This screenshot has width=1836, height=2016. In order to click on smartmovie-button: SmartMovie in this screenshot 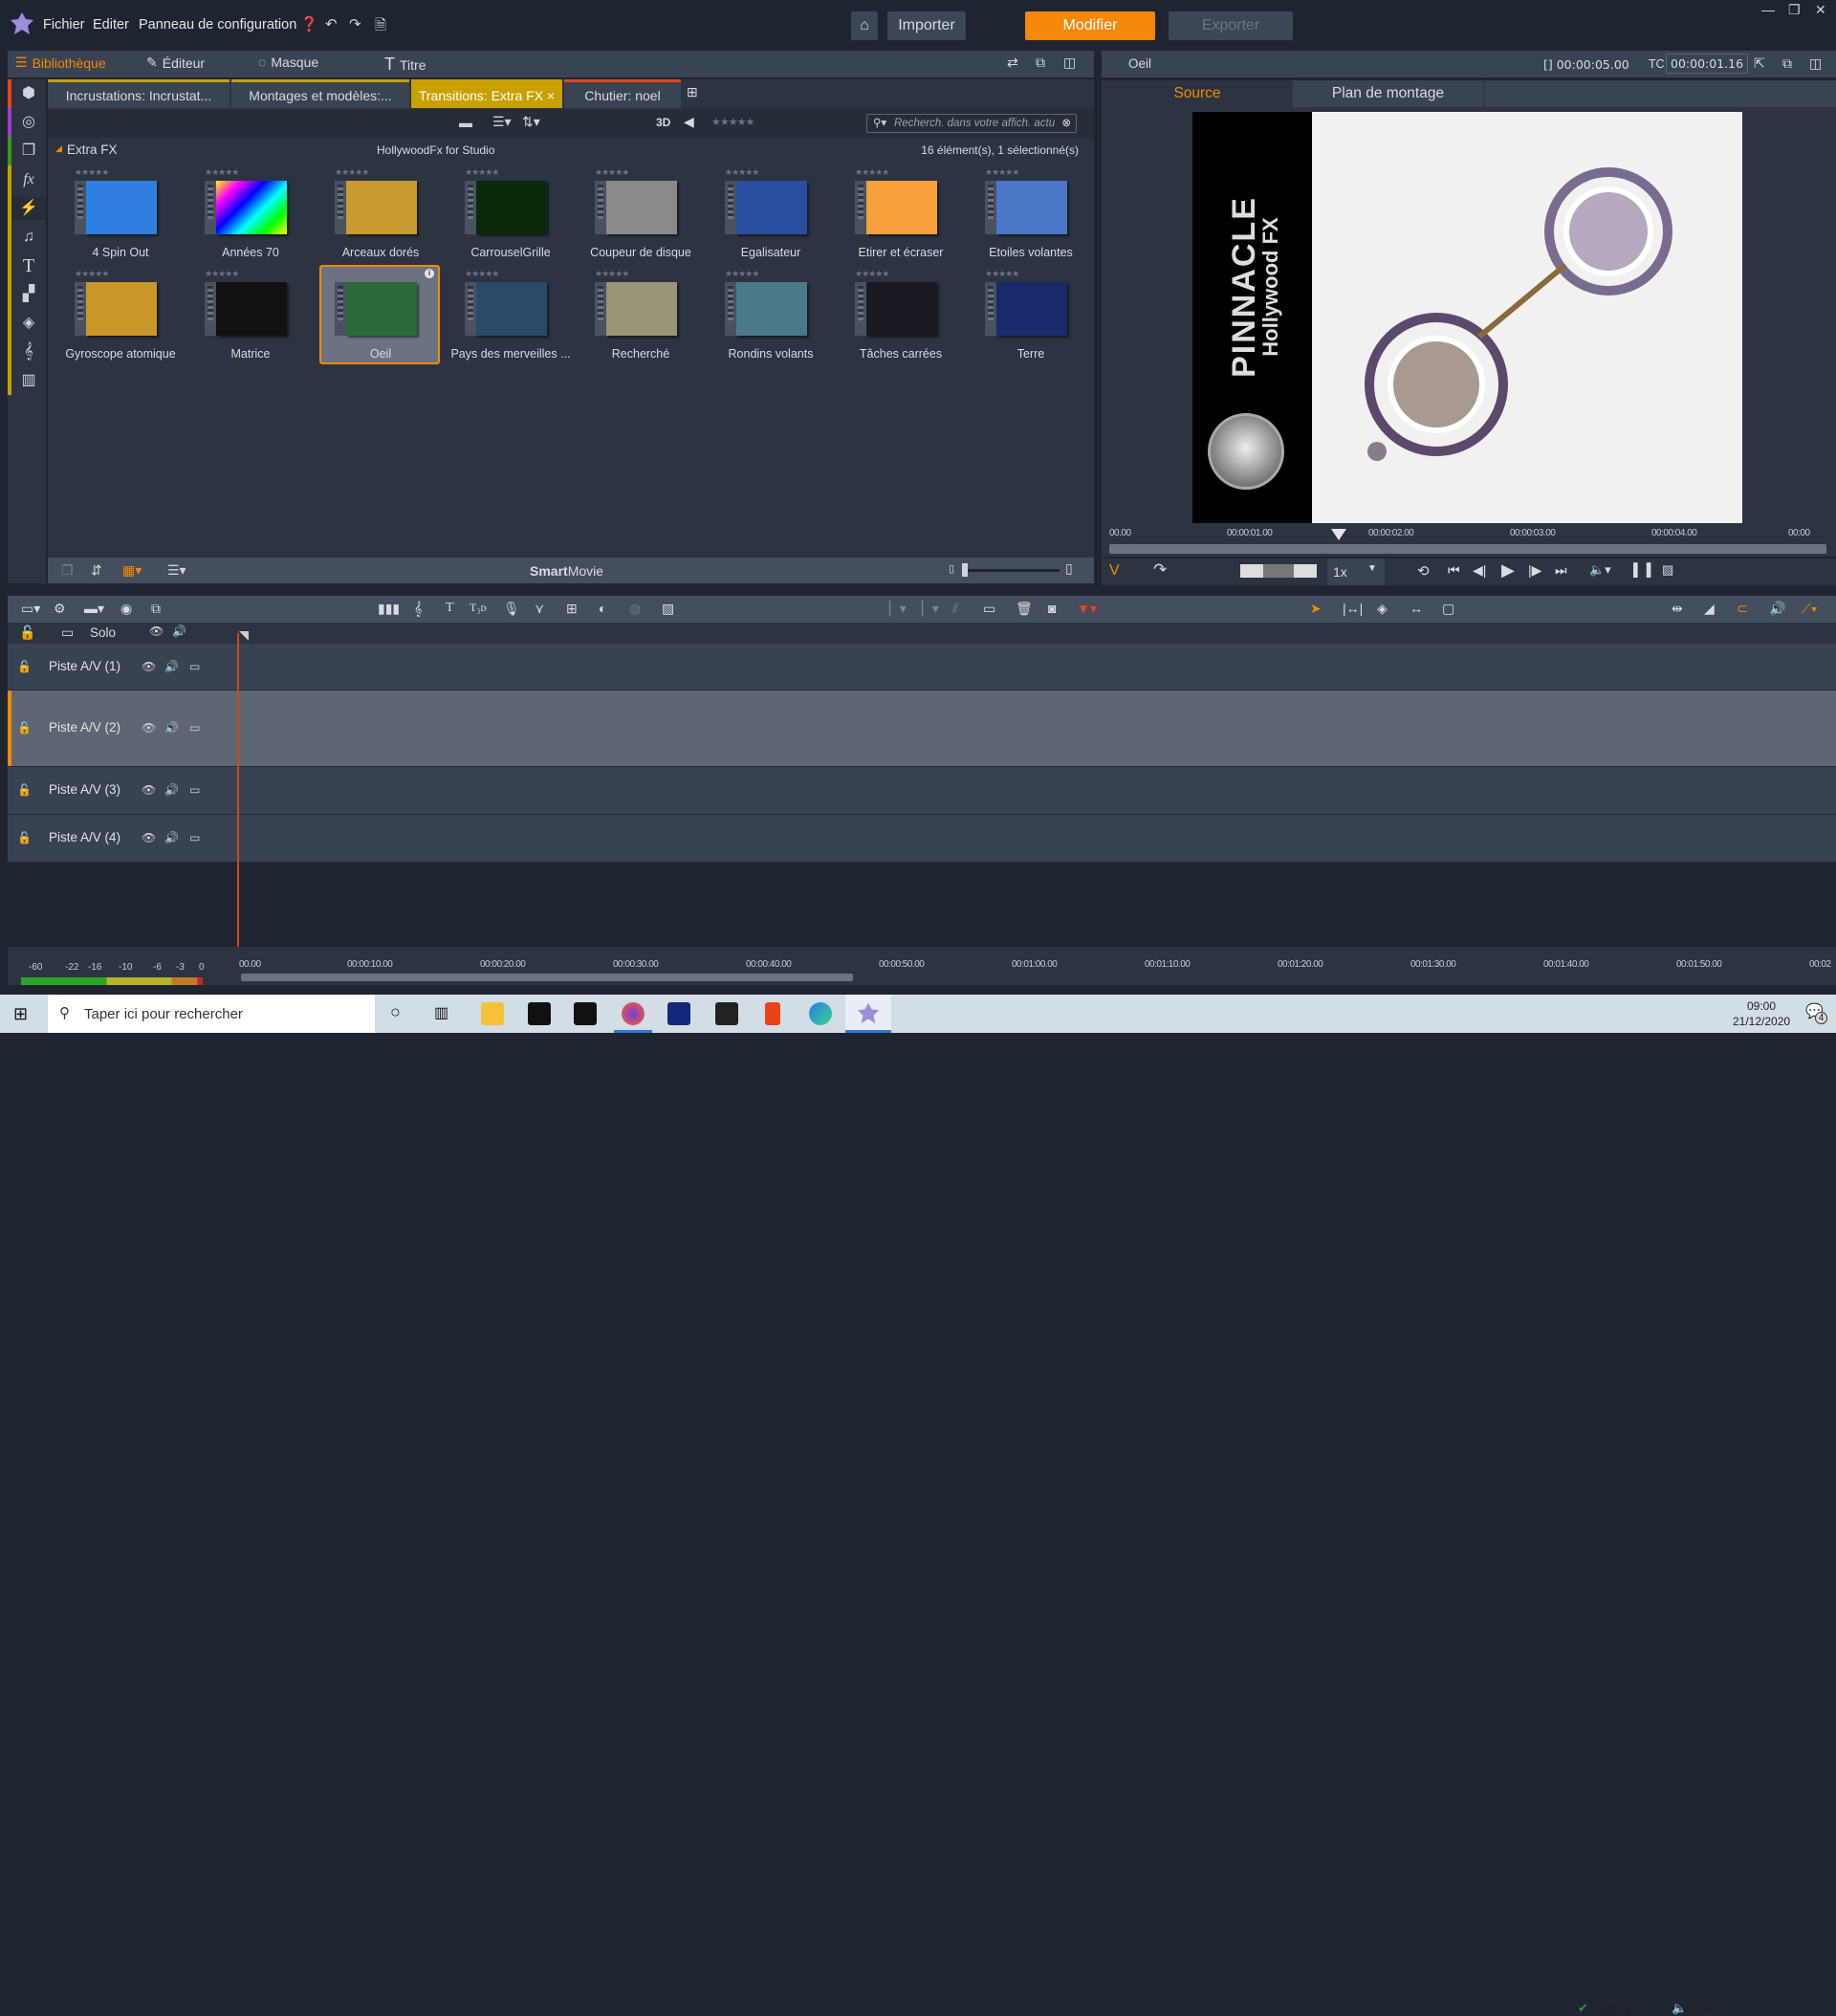, I will do `click(566, 571)`.